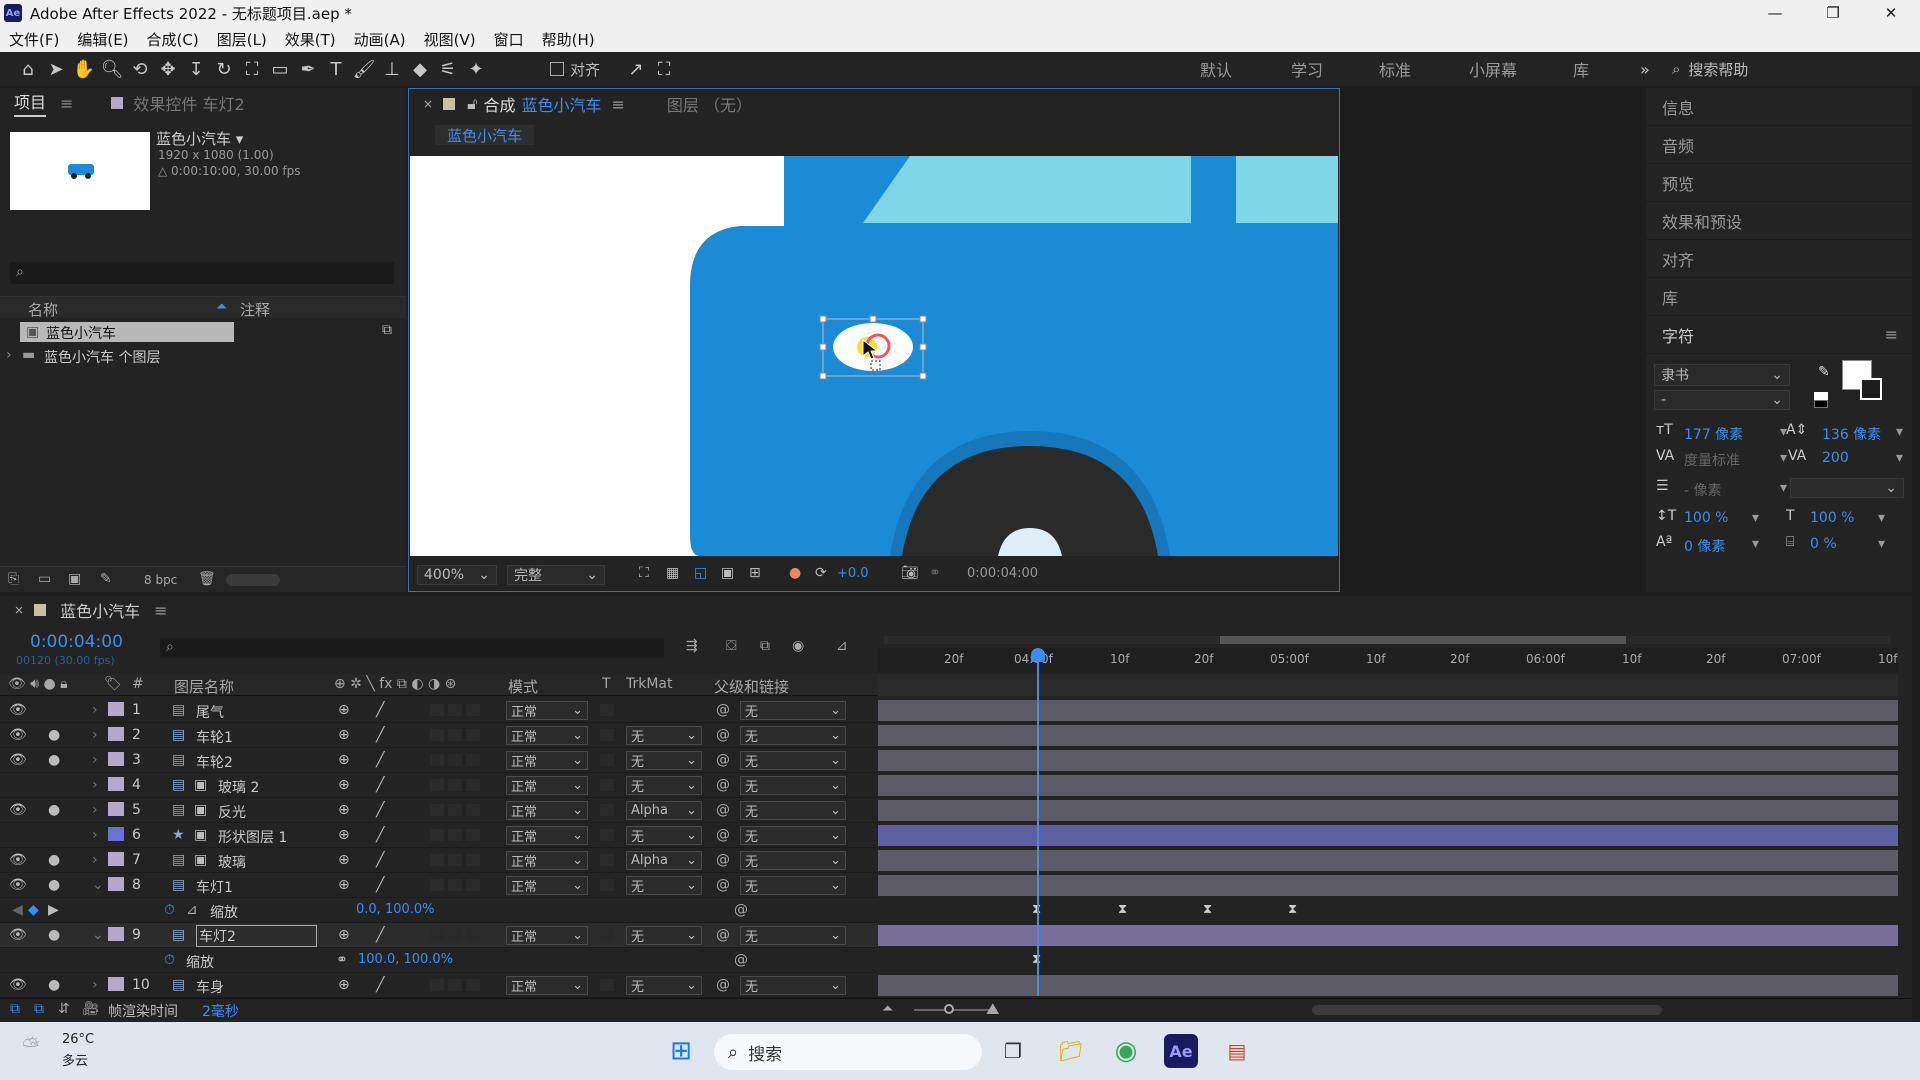 This screenshot has height=1080, width=1920. What do you see at coordinates (100, 610) in the screenshot?
I see `tab-timeline: 蓝色小汽车` at bounding box center [100, 610].